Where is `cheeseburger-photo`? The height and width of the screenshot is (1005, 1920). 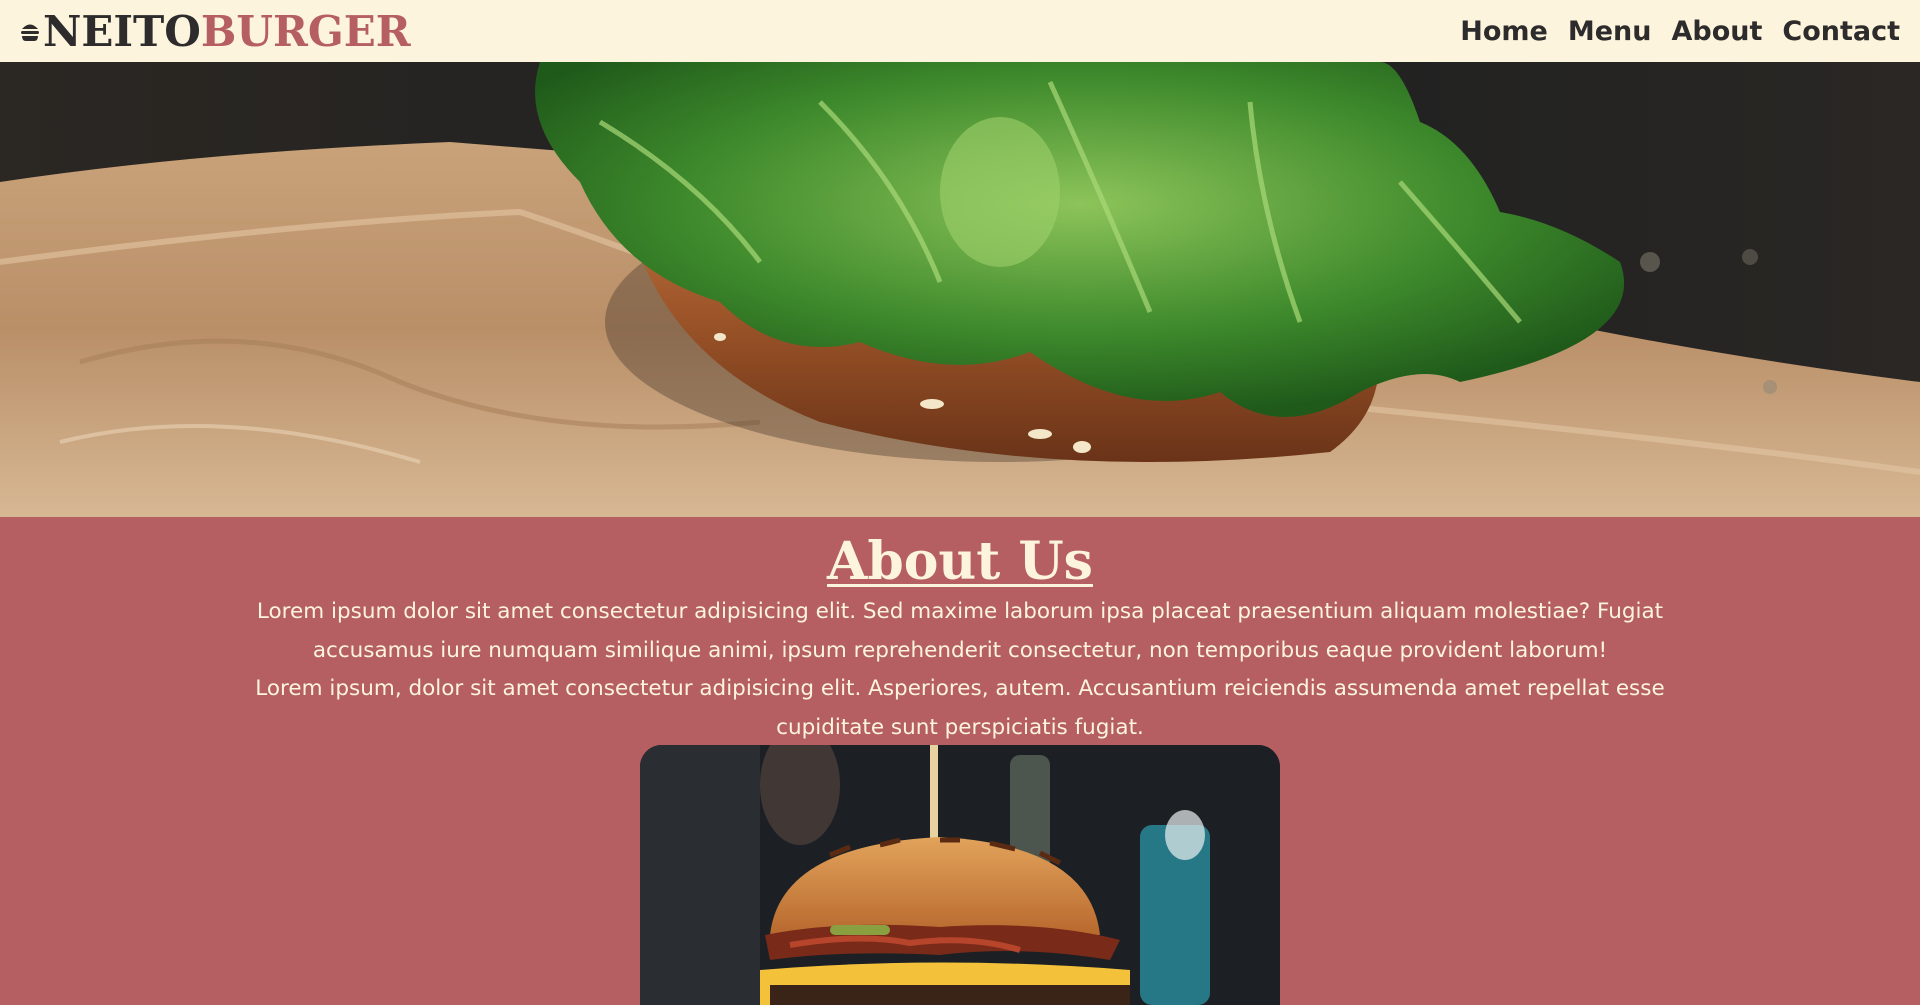
cheeseburger-photo is located at coordinates (960, 875).